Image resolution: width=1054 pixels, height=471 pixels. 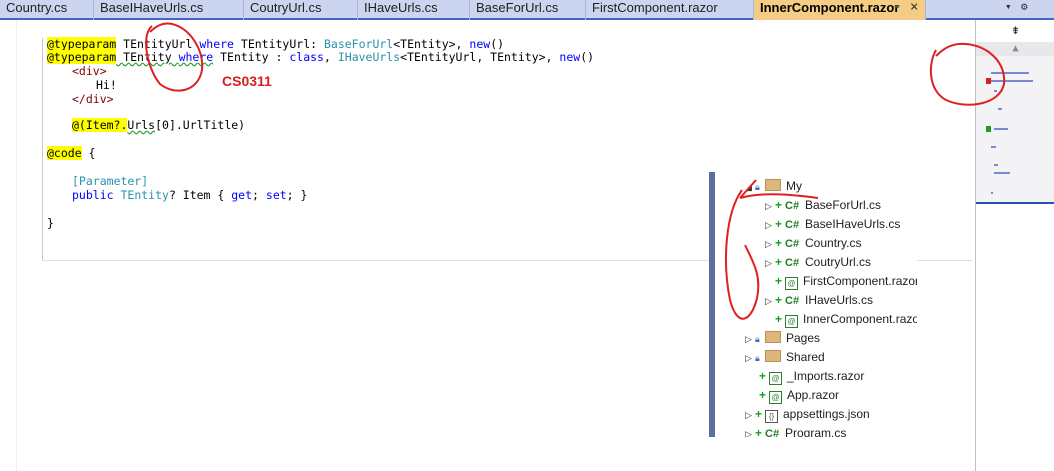 I want to click on error-annotation: CS0311, so click(x=247, y=81).